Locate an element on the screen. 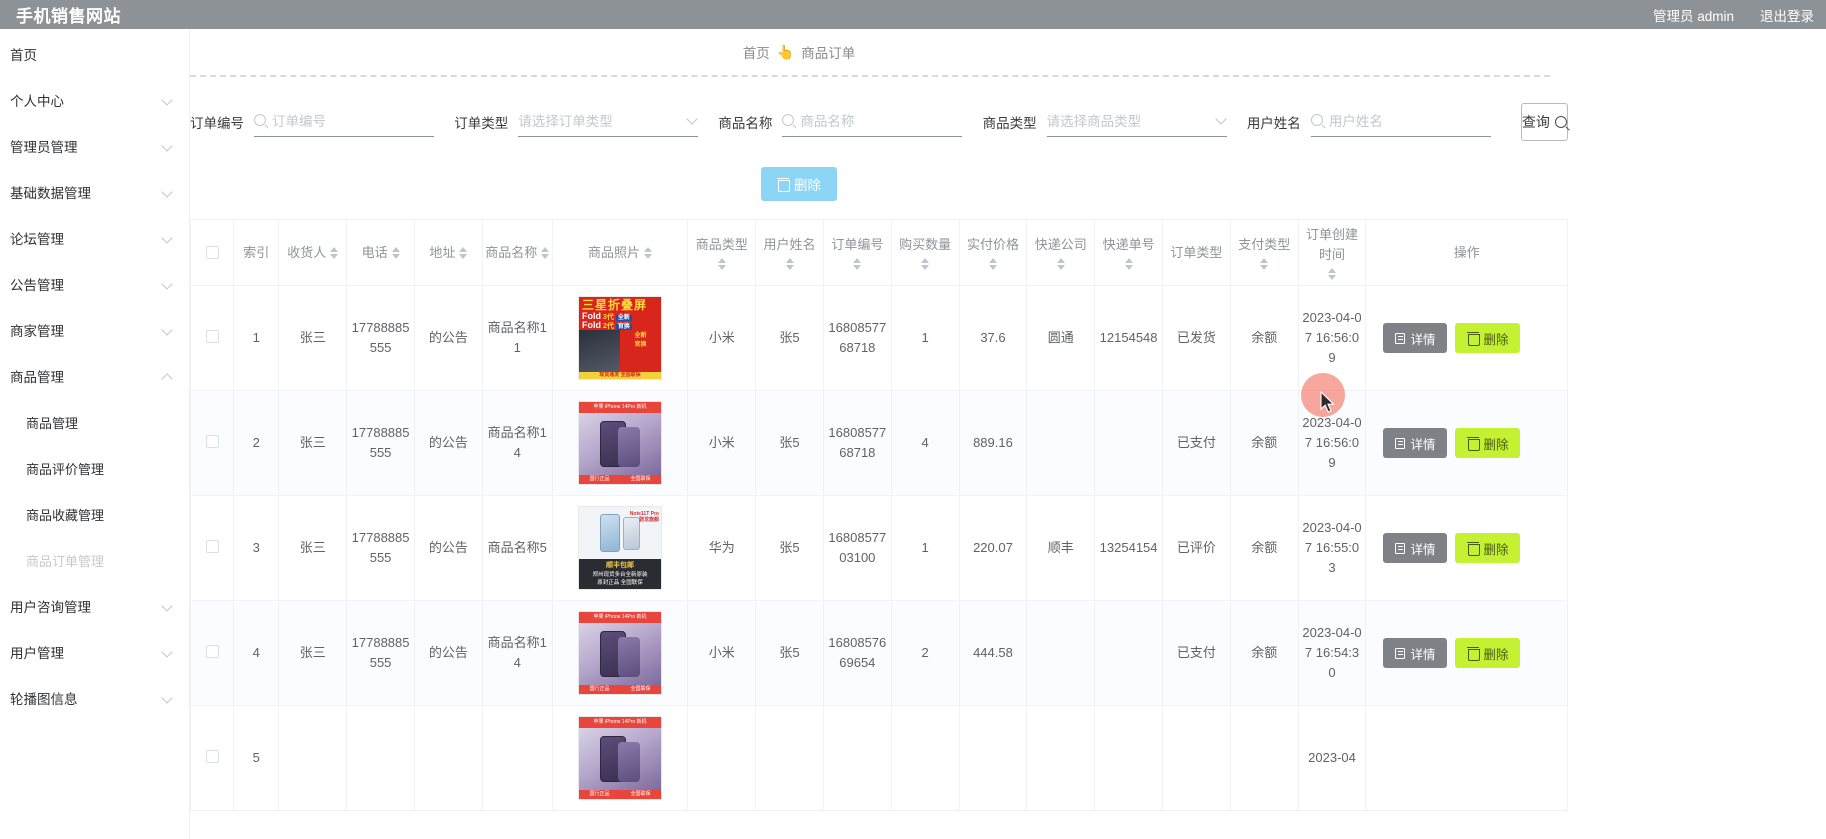 This screenshot has width=1826, height=839. breadcrumb-home: 首页 is located at coordinates (756, 52).